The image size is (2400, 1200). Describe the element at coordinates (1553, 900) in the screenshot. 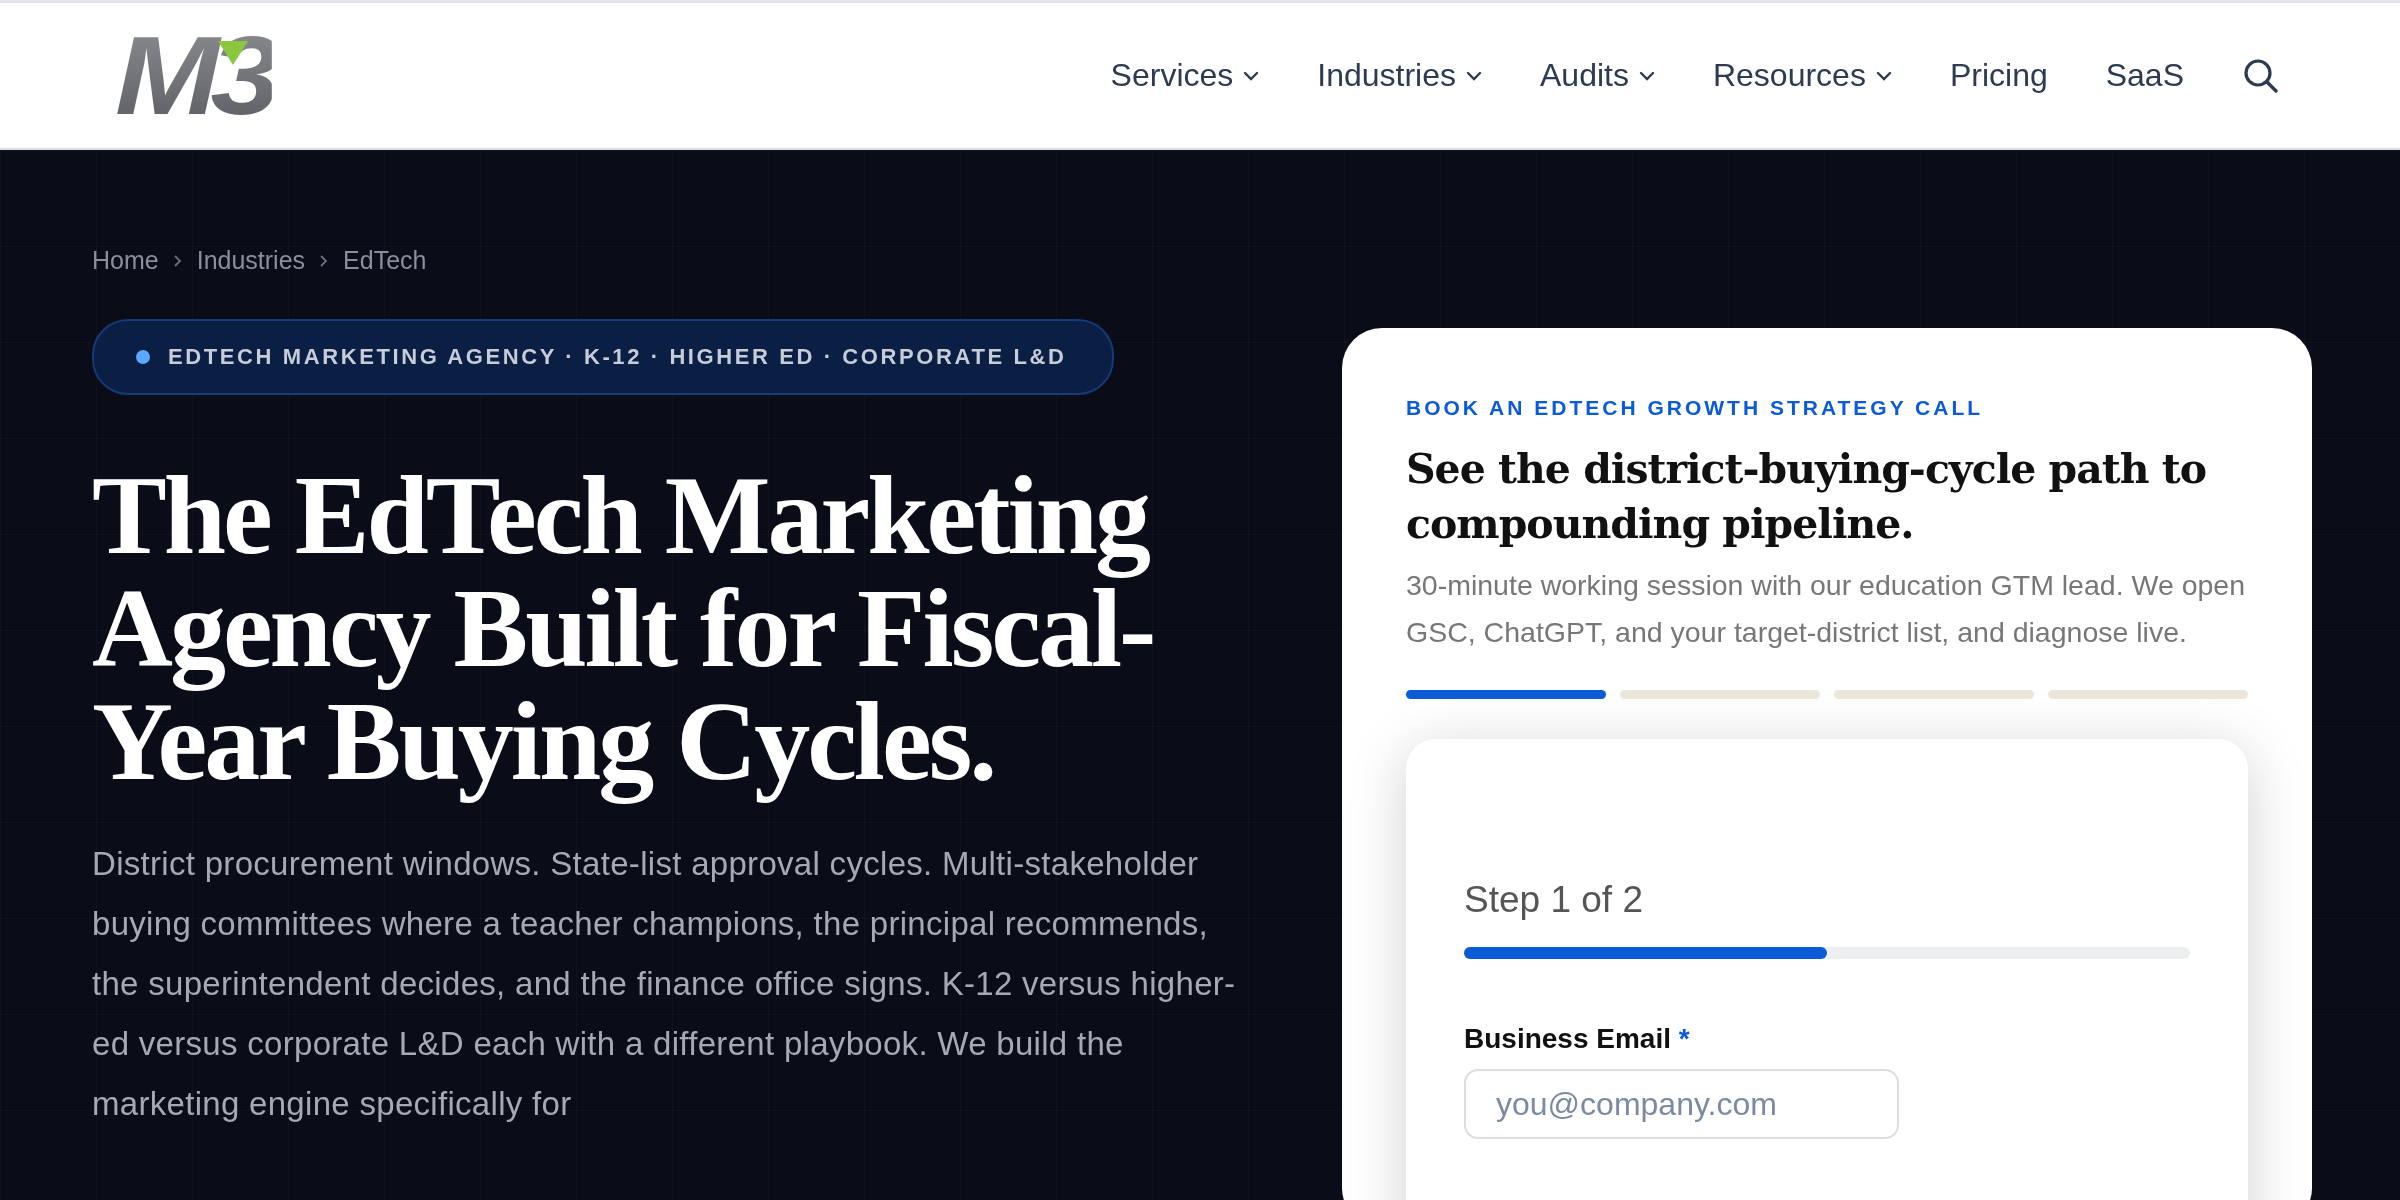

I see `step-label: Step 1 of 2` at that location.